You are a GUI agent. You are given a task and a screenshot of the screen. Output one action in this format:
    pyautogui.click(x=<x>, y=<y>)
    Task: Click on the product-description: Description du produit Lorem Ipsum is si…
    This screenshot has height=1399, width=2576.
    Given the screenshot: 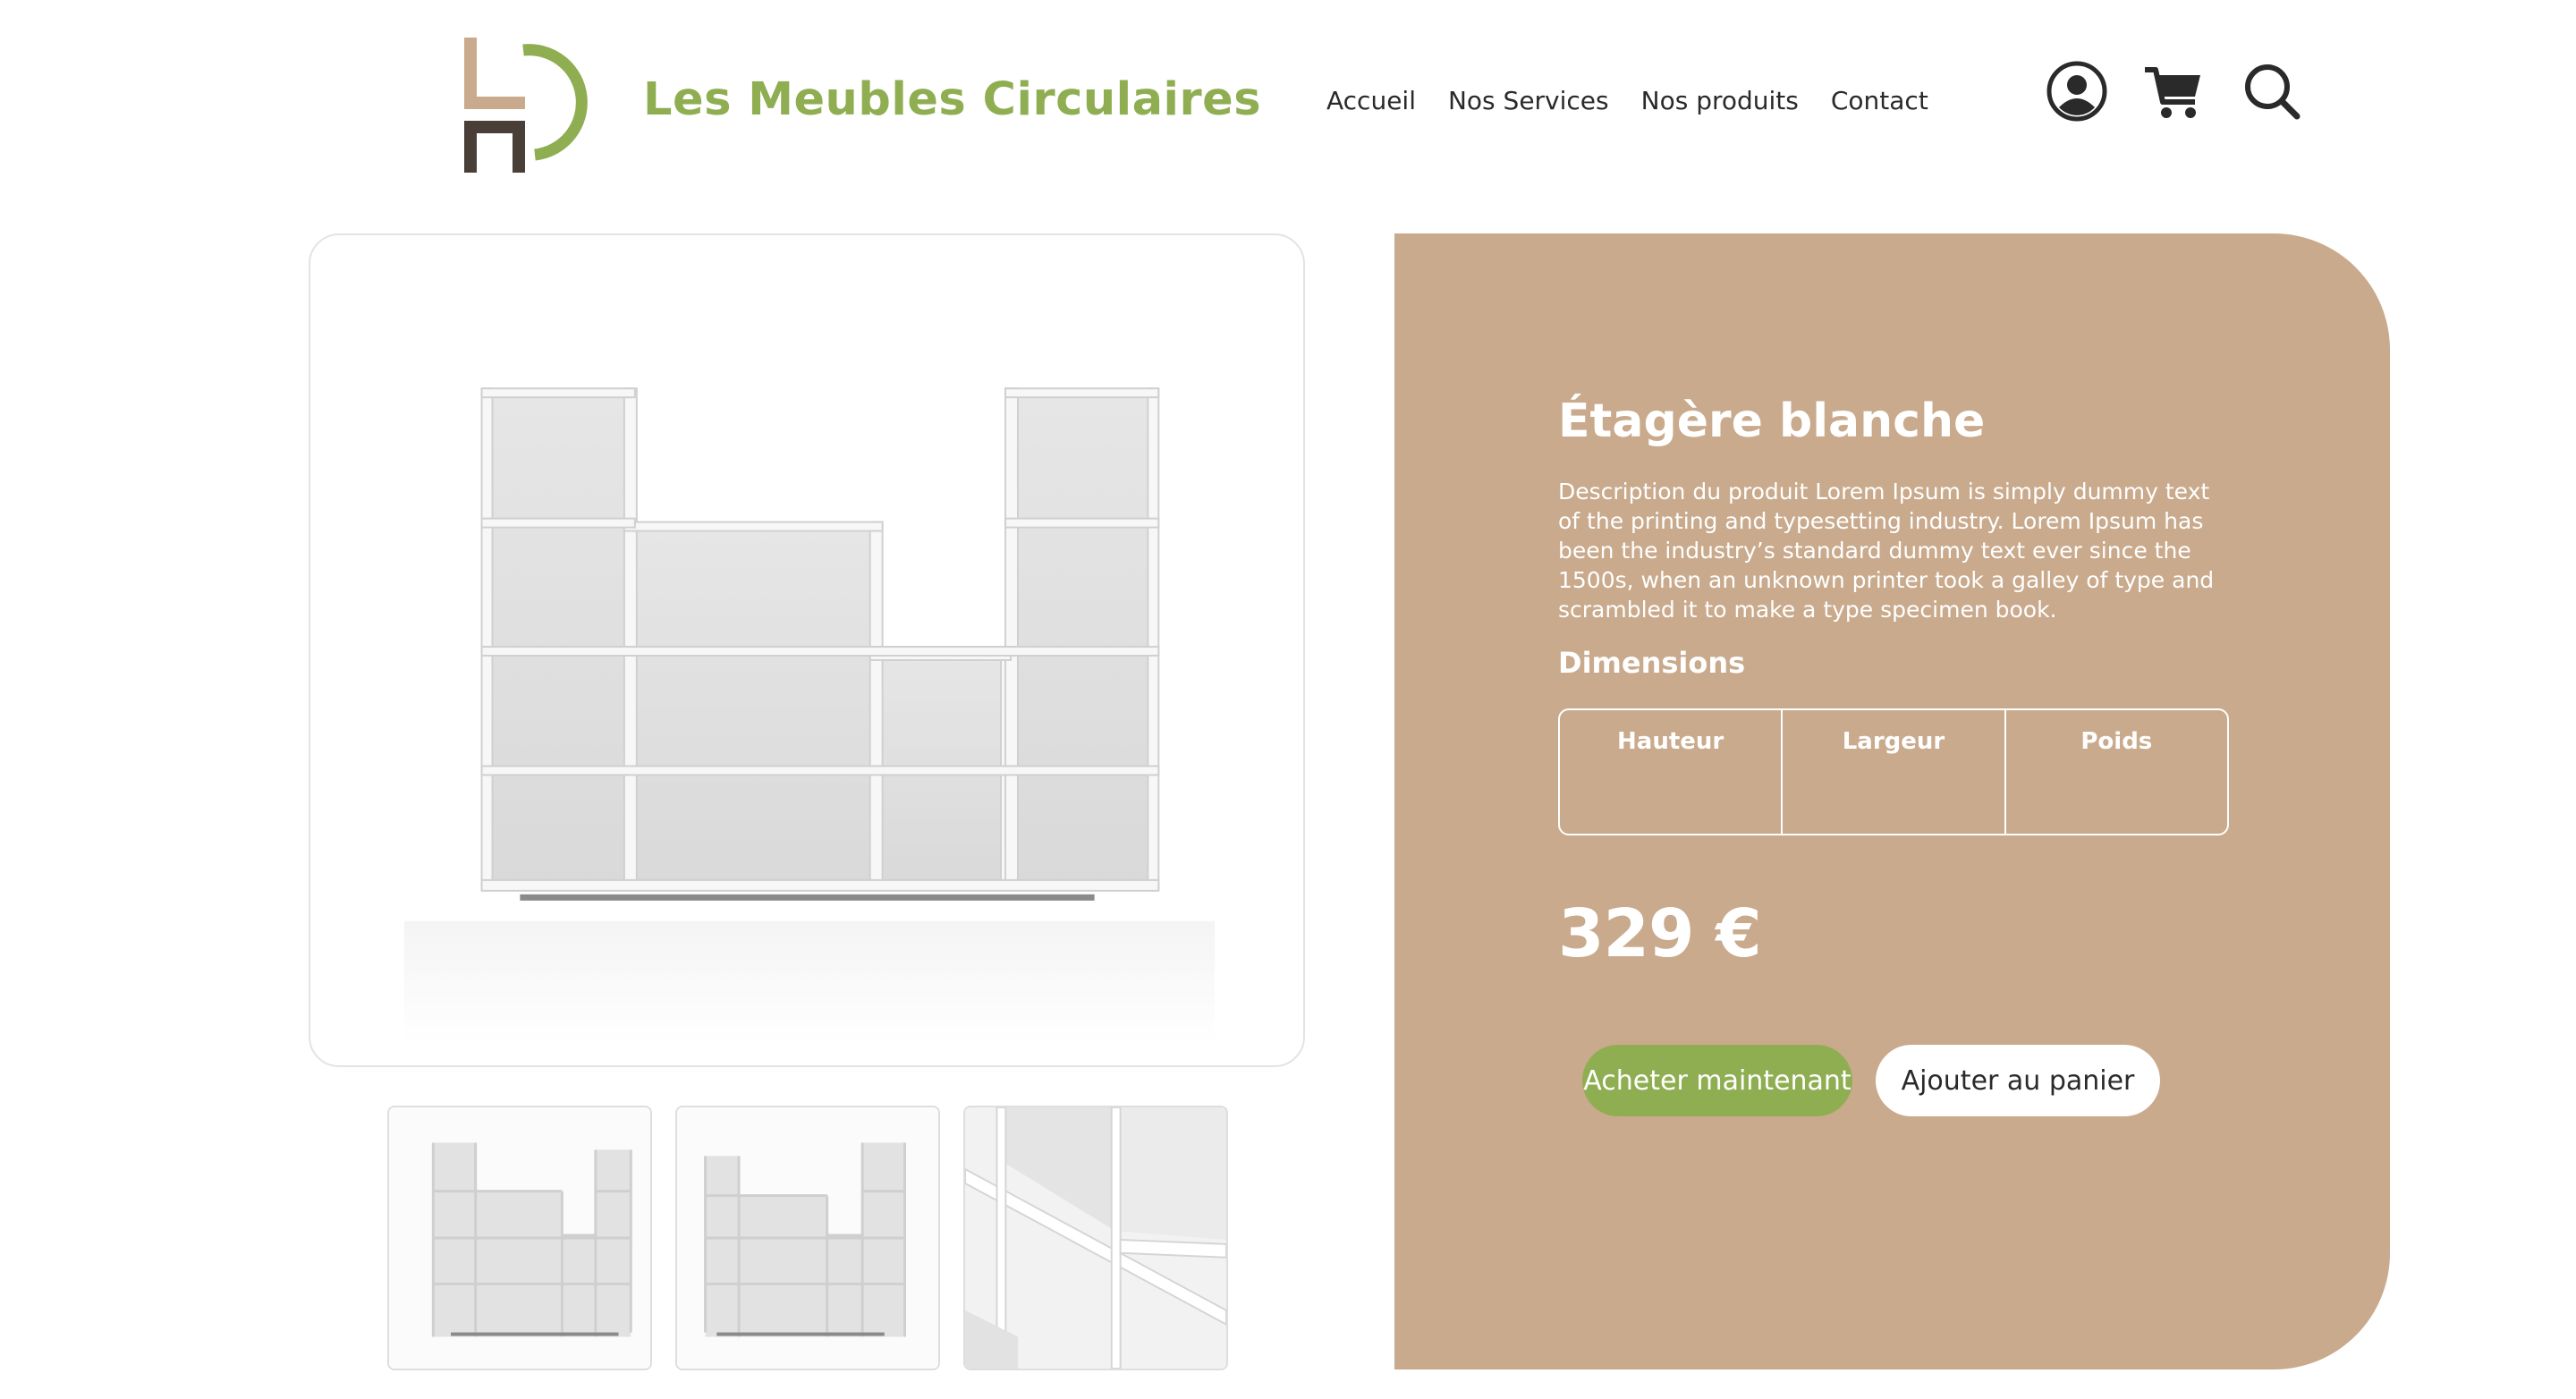 What is the action you would take?
    pyautogui.click(x=1886, y=551)
    